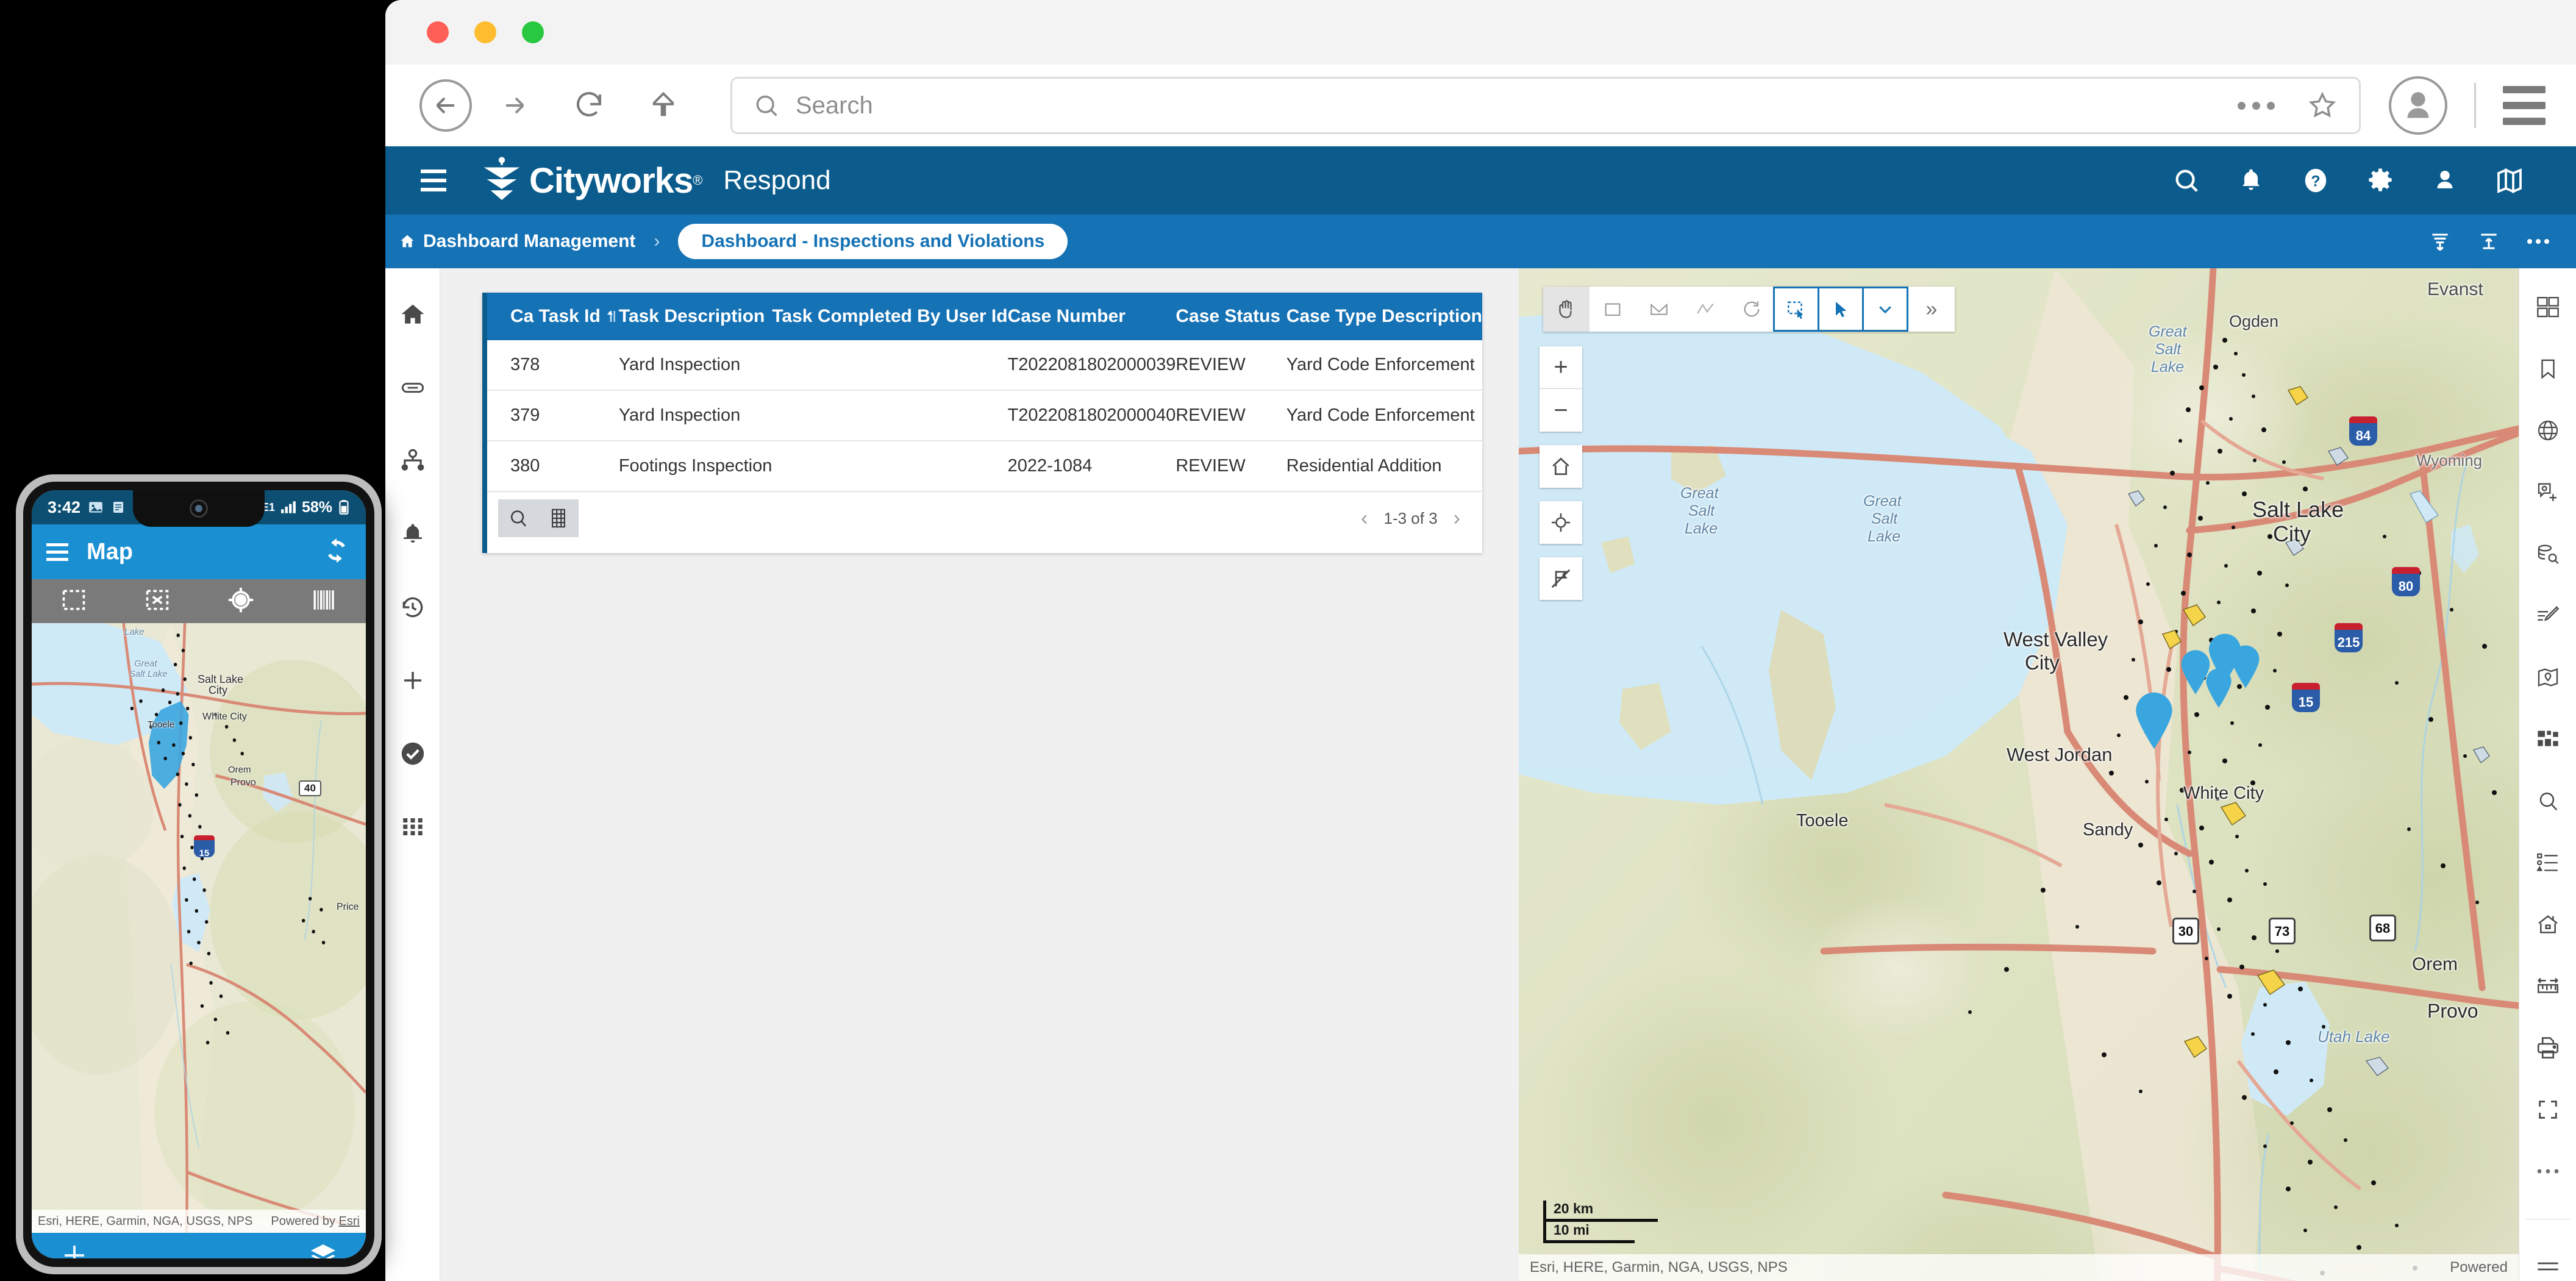 This screenshot has width=2576, height=1281. What do you see at coordinates (1885, 309) in the screenshot?
I see `map-select-options-button` at bounding box center [1885, 309].